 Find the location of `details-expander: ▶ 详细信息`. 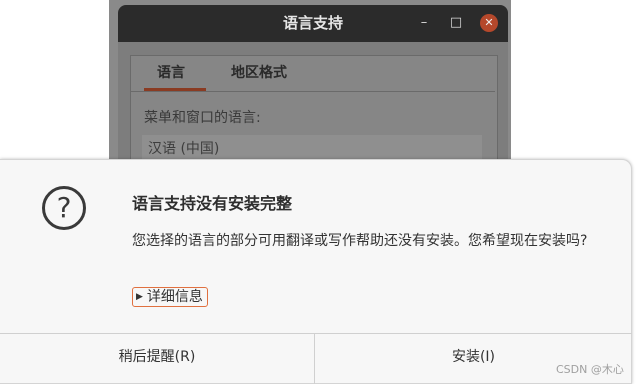

details-expander: ▶ 详细信息 is located at coordinates (170, 297).